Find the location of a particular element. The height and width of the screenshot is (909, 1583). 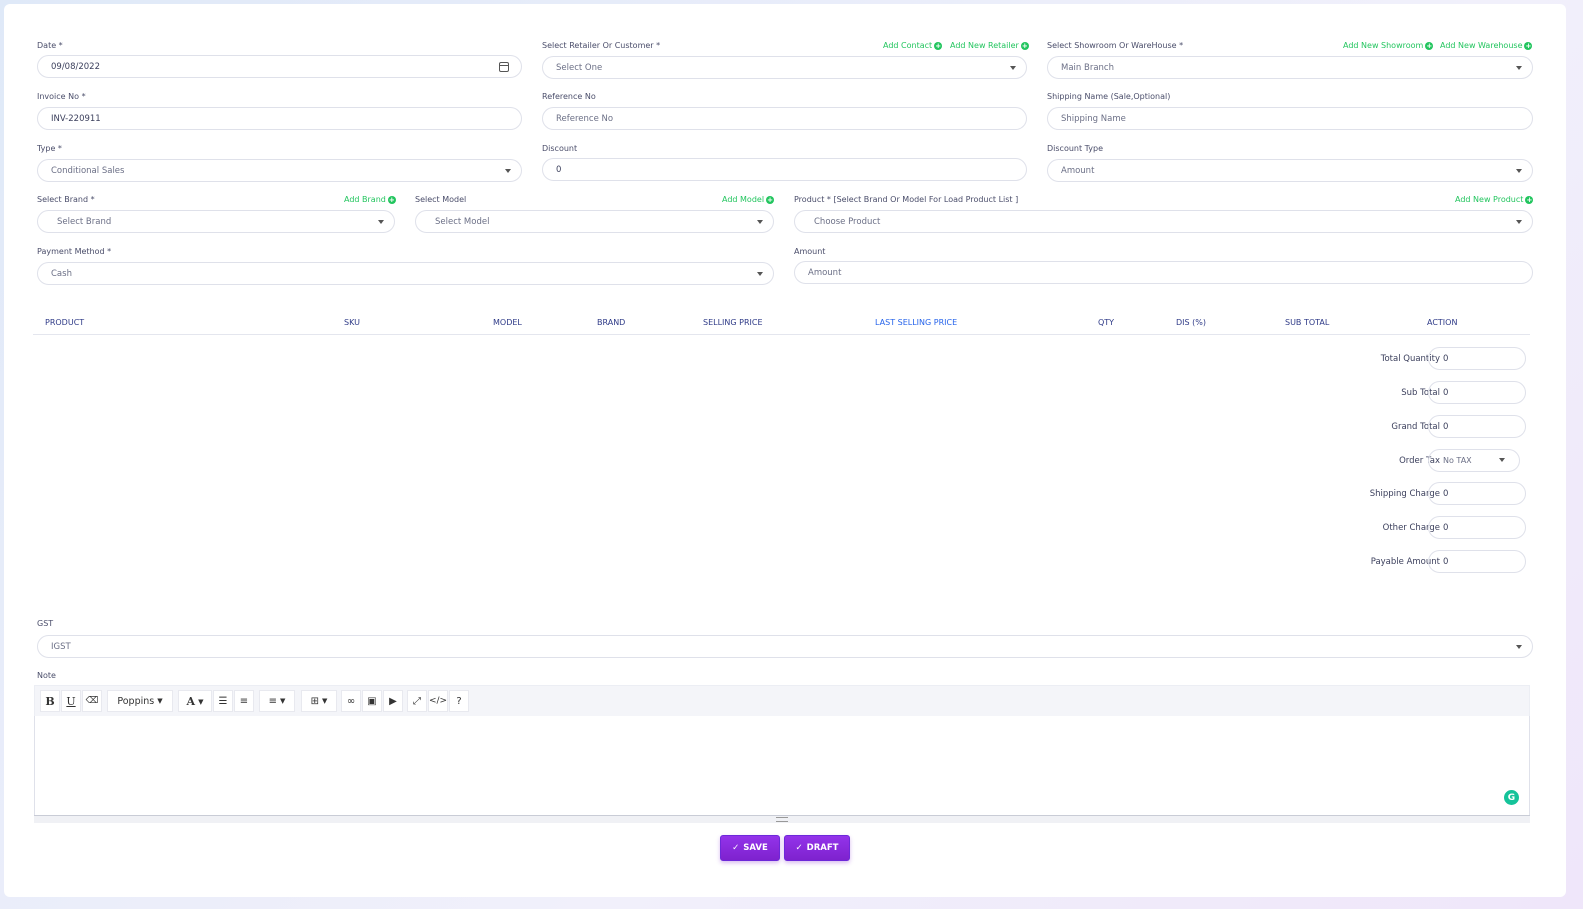

product-value: Choose Product is located at coordinates (847, 221).